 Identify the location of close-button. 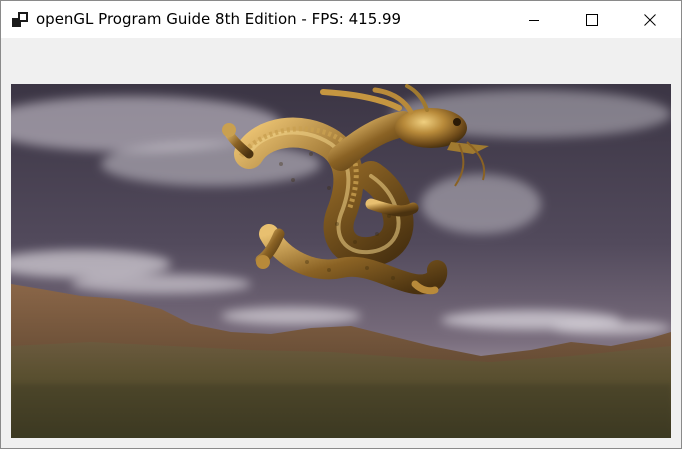
(650, 19).